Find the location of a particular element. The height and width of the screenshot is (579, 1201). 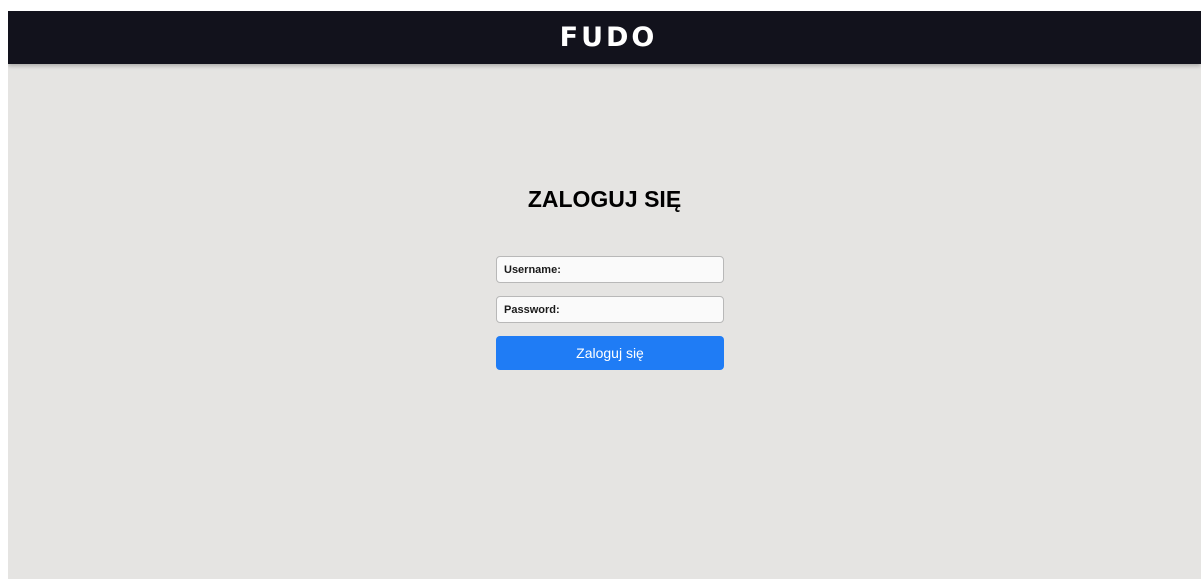

fudo-logo: FUDO is located at coordinates (609, 37).